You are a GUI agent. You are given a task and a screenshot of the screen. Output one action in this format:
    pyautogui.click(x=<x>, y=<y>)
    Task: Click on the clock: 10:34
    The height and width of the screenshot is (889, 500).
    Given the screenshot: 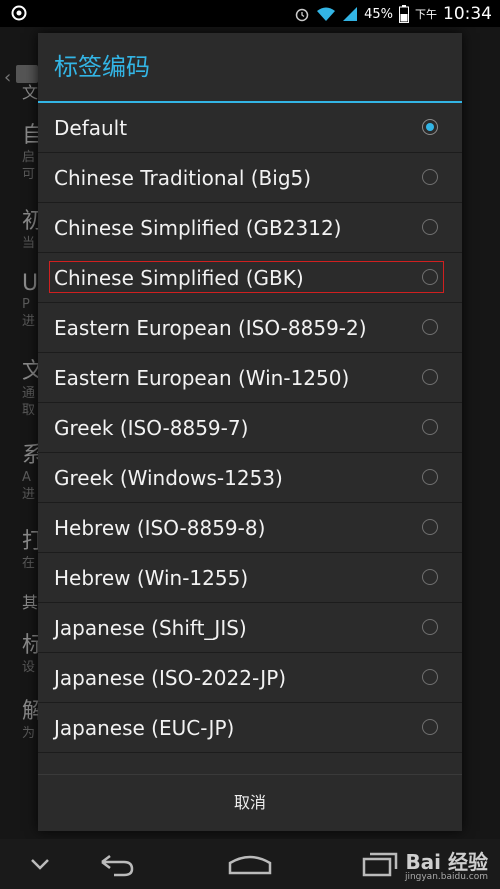 What is the action you would take?
    pyautogui.click(x=467, y=14)
    